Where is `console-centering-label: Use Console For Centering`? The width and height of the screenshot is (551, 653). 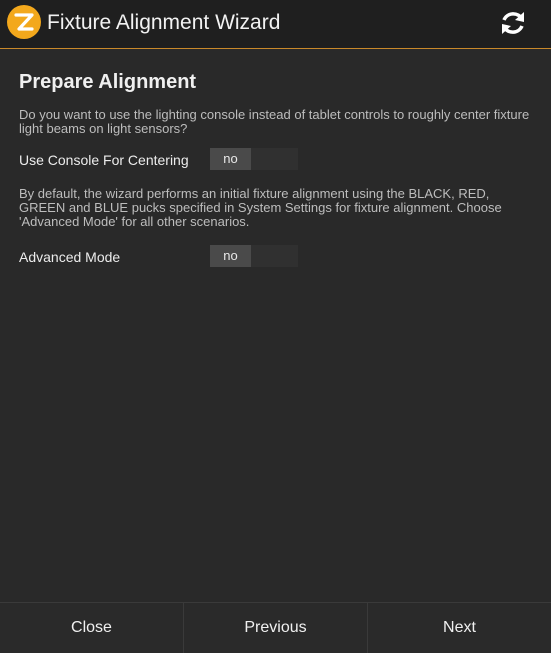 console-centering-label: Use Console For Centering is located at coordinates (104, 160).